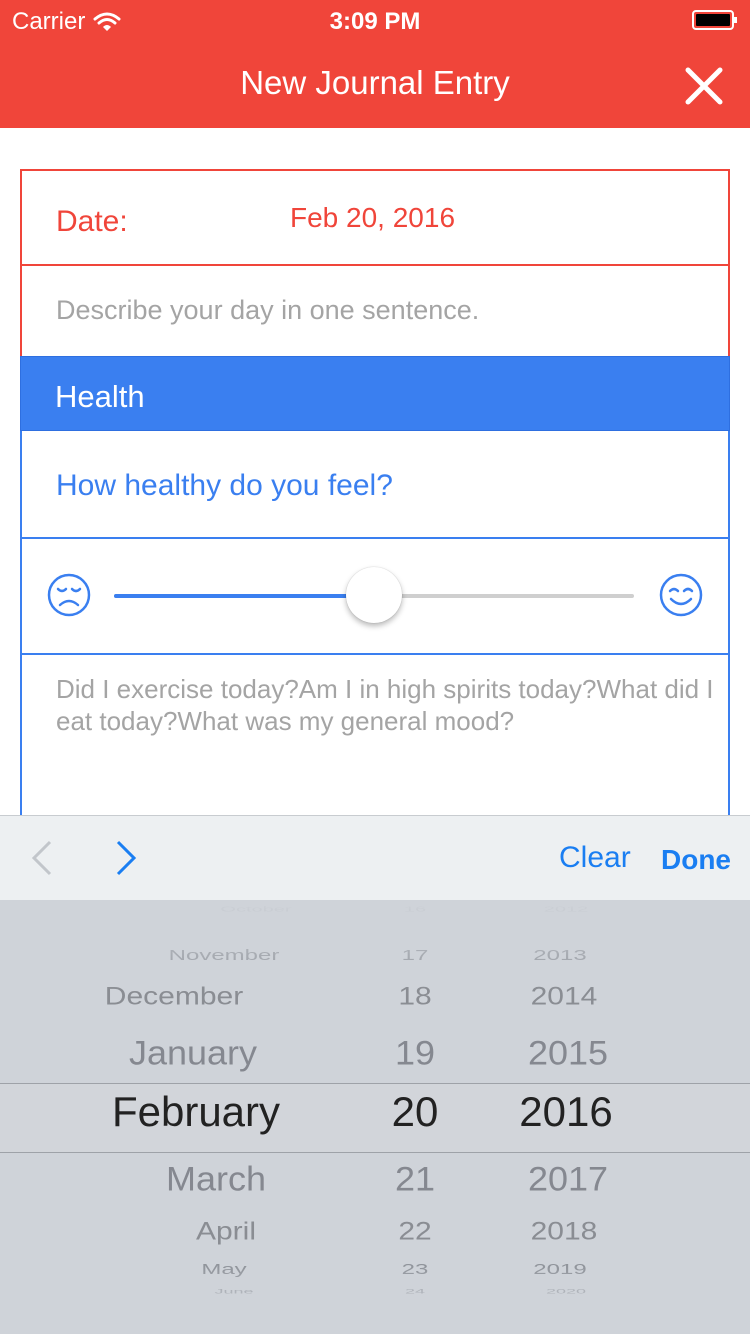  I want to click on date-label: Date:, so click(92, 221).